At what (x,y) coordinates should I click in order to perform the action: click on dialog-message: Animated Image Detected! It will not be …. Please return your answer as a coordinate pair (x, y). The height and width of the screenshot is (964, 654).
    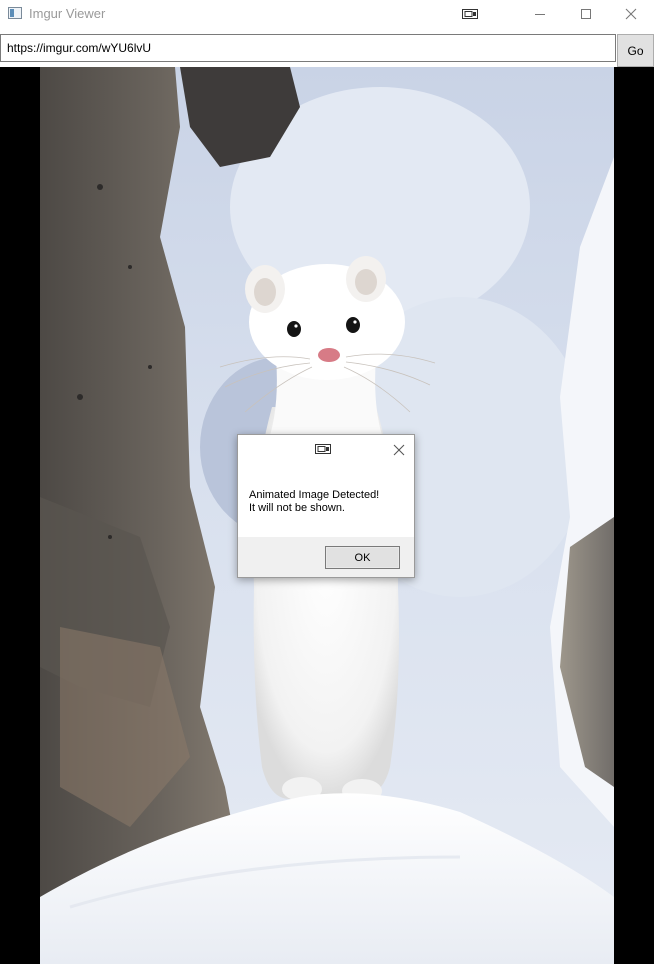
    Looking at the image, I should click on (329, 502).